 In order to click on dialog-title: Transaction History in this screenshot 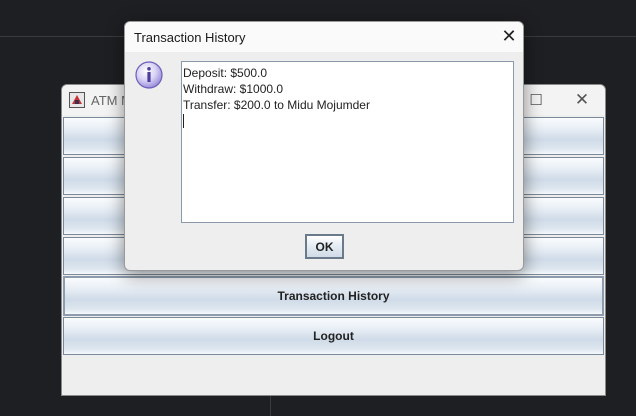, I will do `click(190, 37)`.